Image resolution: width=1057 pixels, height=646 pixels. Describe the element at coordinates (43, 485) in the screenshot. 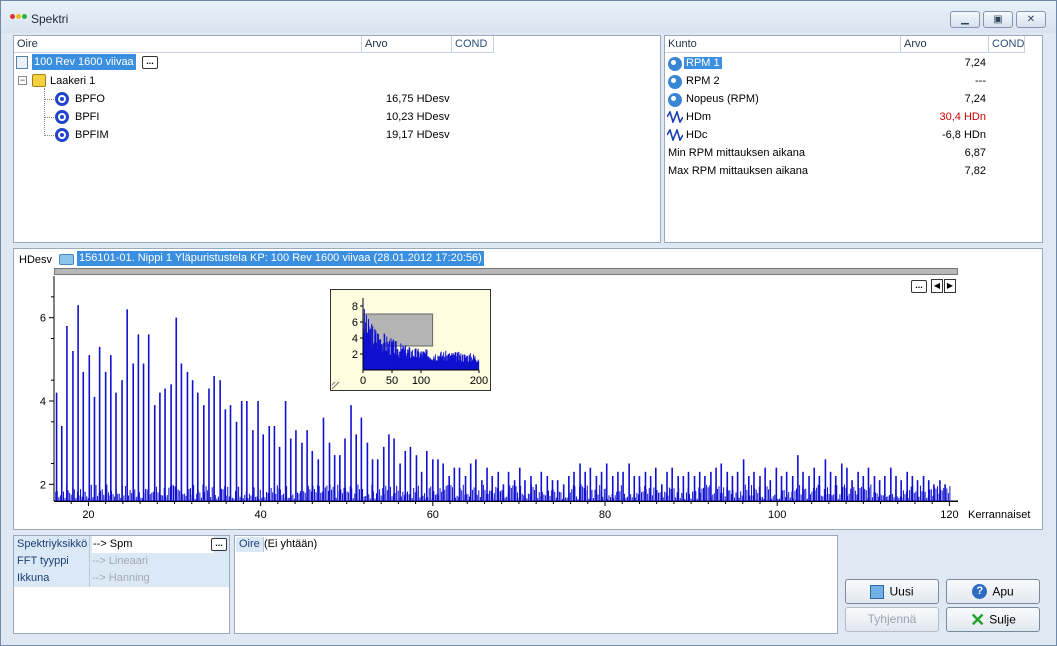

I see `y-tick-label: 2` at that location.